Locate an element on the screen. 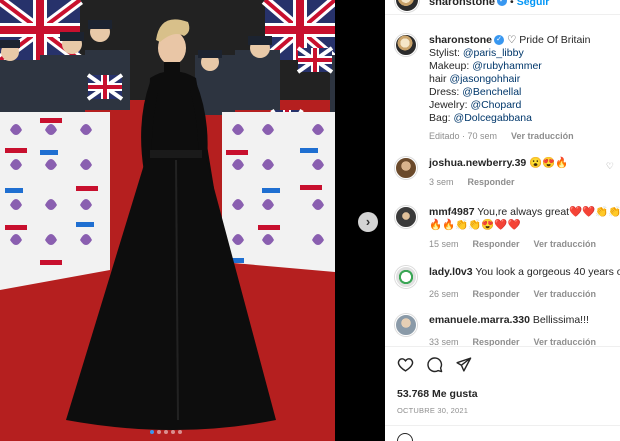 This screenshot has height=441, width=620. caption-line-label: hair is located at coordinates (439, 79).